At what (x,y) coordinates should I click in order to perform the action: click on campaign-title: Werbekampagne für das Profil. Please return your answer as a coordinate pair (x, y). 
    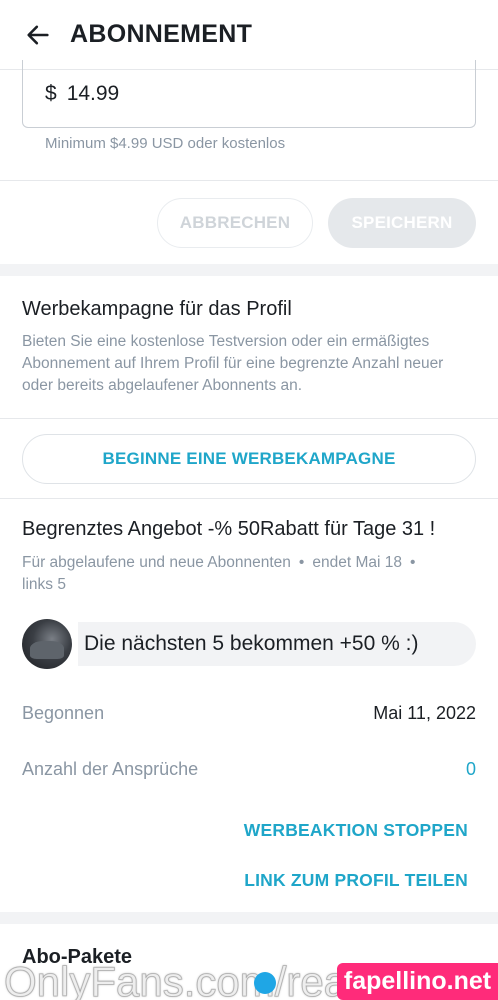
    Looking at the image, I should click on (157, 309).